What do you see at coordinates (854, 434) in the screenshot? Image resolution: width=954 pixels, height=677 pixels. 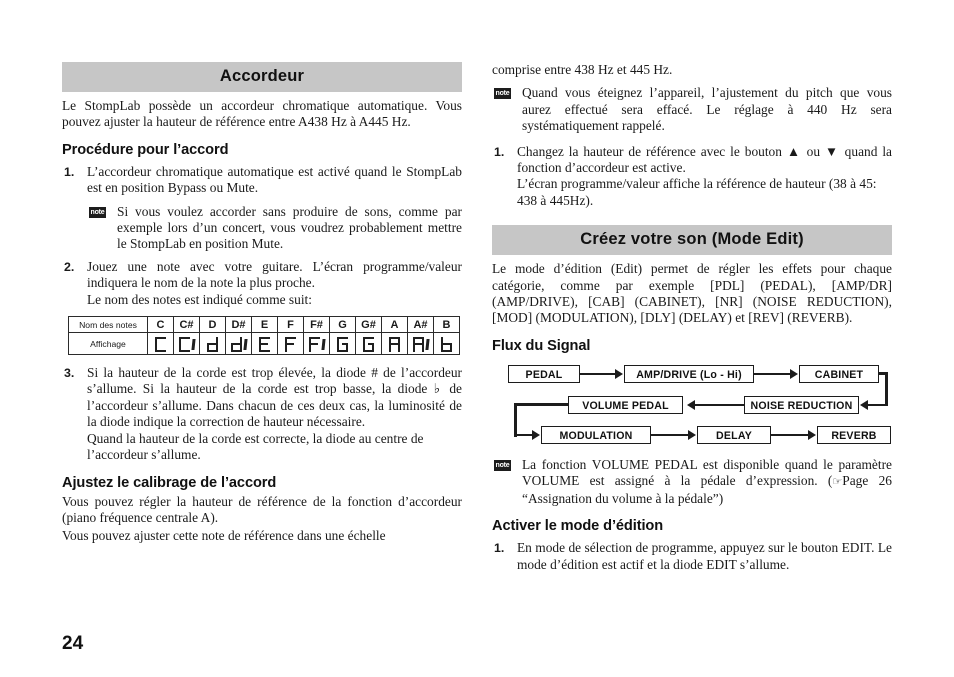 I see `flow-box-reverb: REVERB` at bounding box center [854, 434].